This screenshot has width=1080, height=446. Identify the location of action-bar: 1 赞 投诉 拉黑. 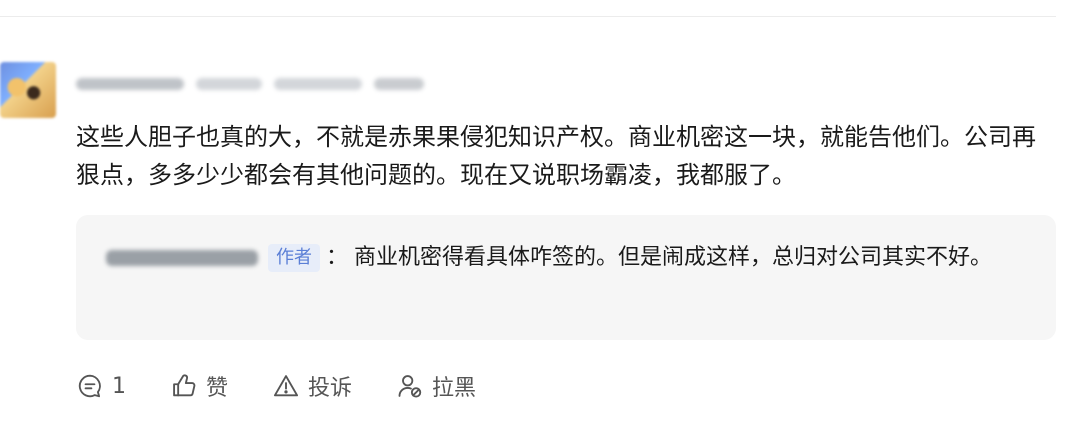
(276, 386).